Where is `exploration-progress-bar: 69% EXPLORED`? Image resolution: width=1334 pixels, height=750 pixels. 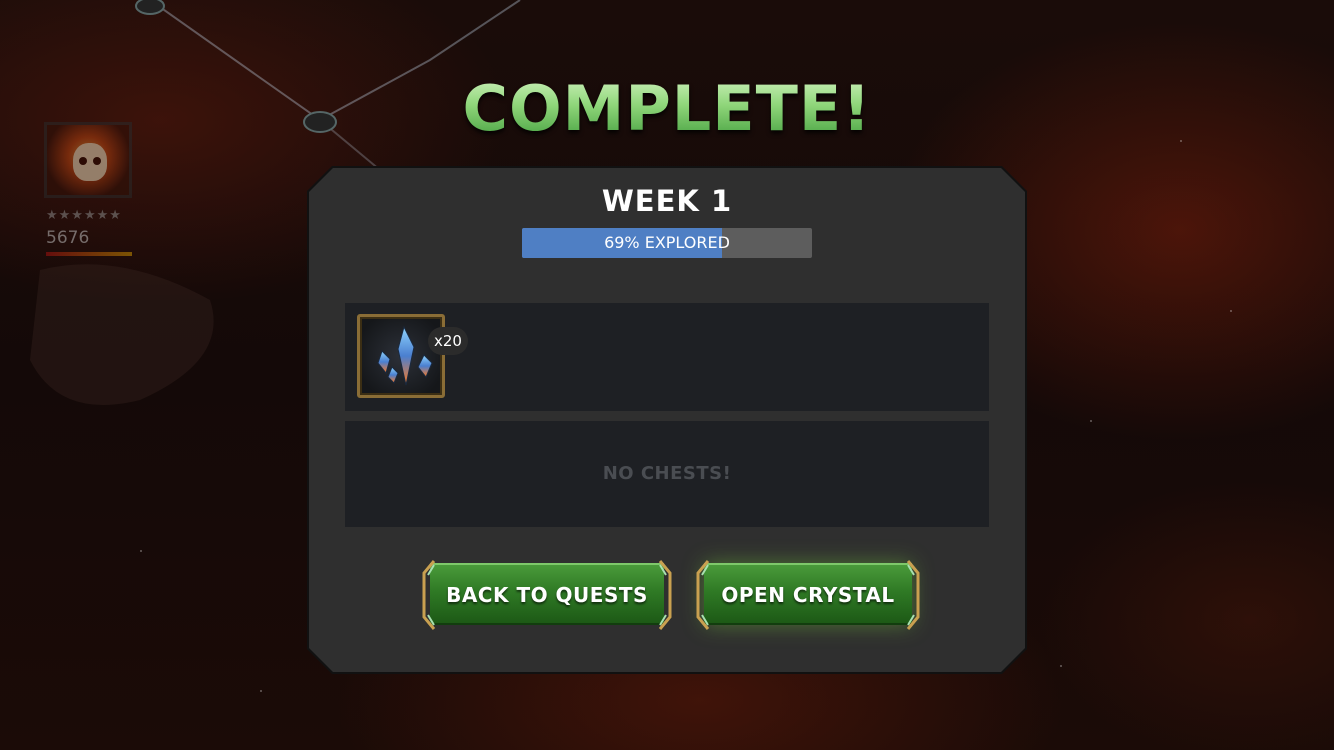 exploration-progress-bar: 69% EXPLORED is located at coordinates (667, 243).